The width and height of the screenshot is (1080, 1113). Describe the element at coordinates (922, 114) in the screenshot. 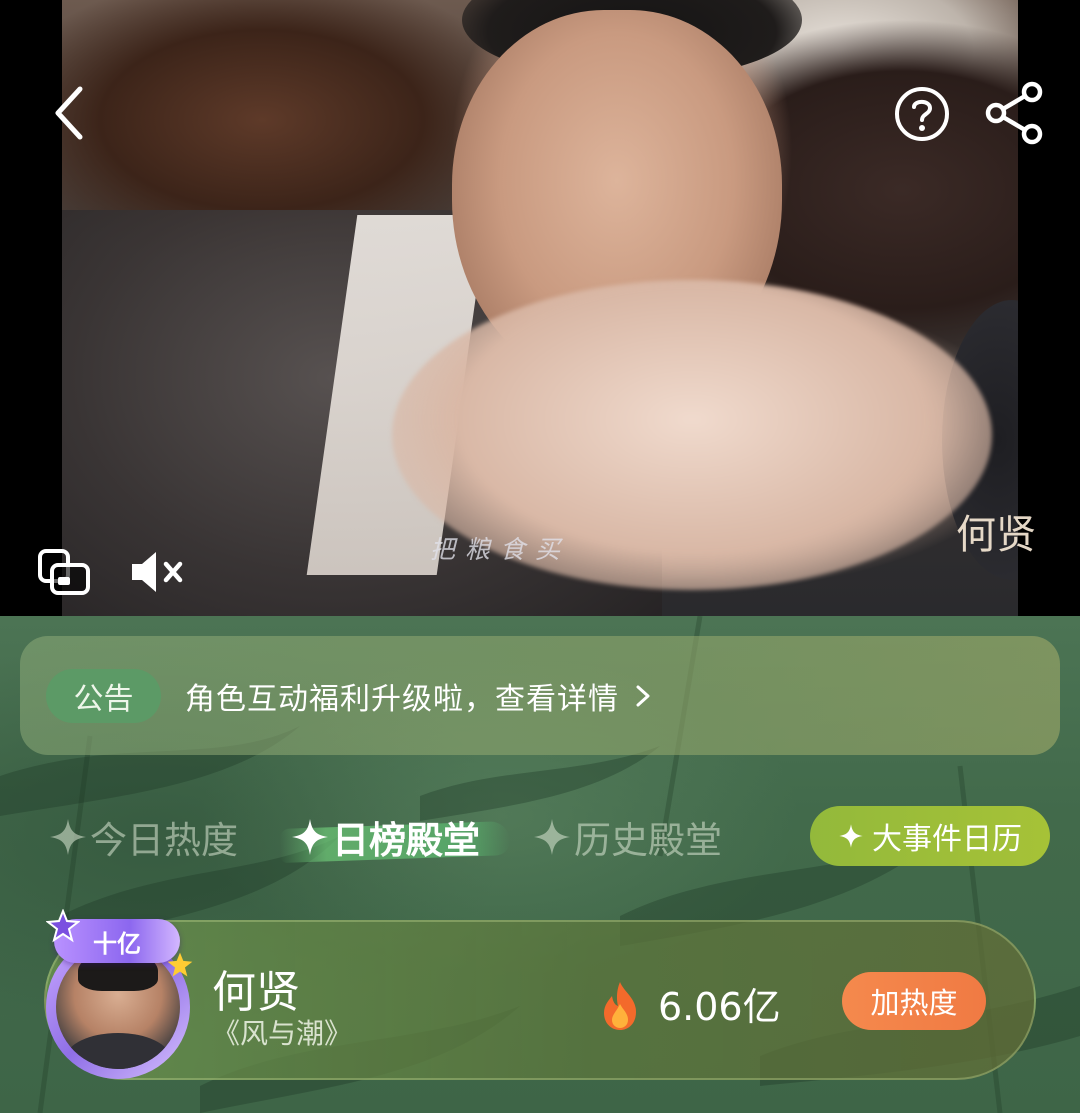

I see `question-circle-icon` at that location.